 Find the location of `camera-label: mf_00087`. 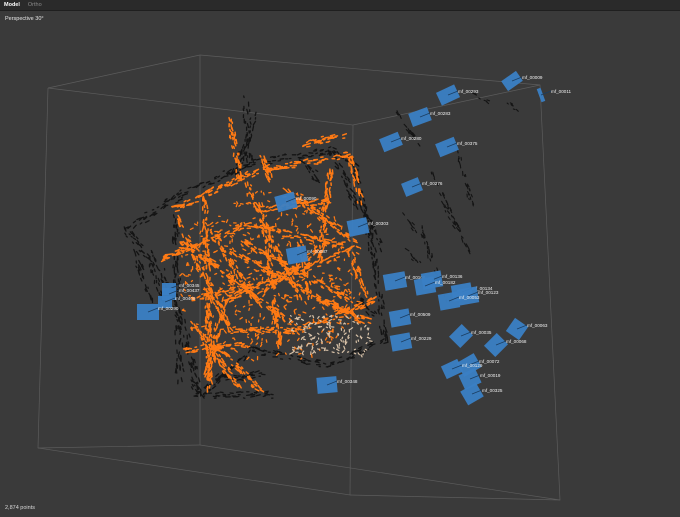

camera-label: mf_00087 is located at coordinates (317, 251).